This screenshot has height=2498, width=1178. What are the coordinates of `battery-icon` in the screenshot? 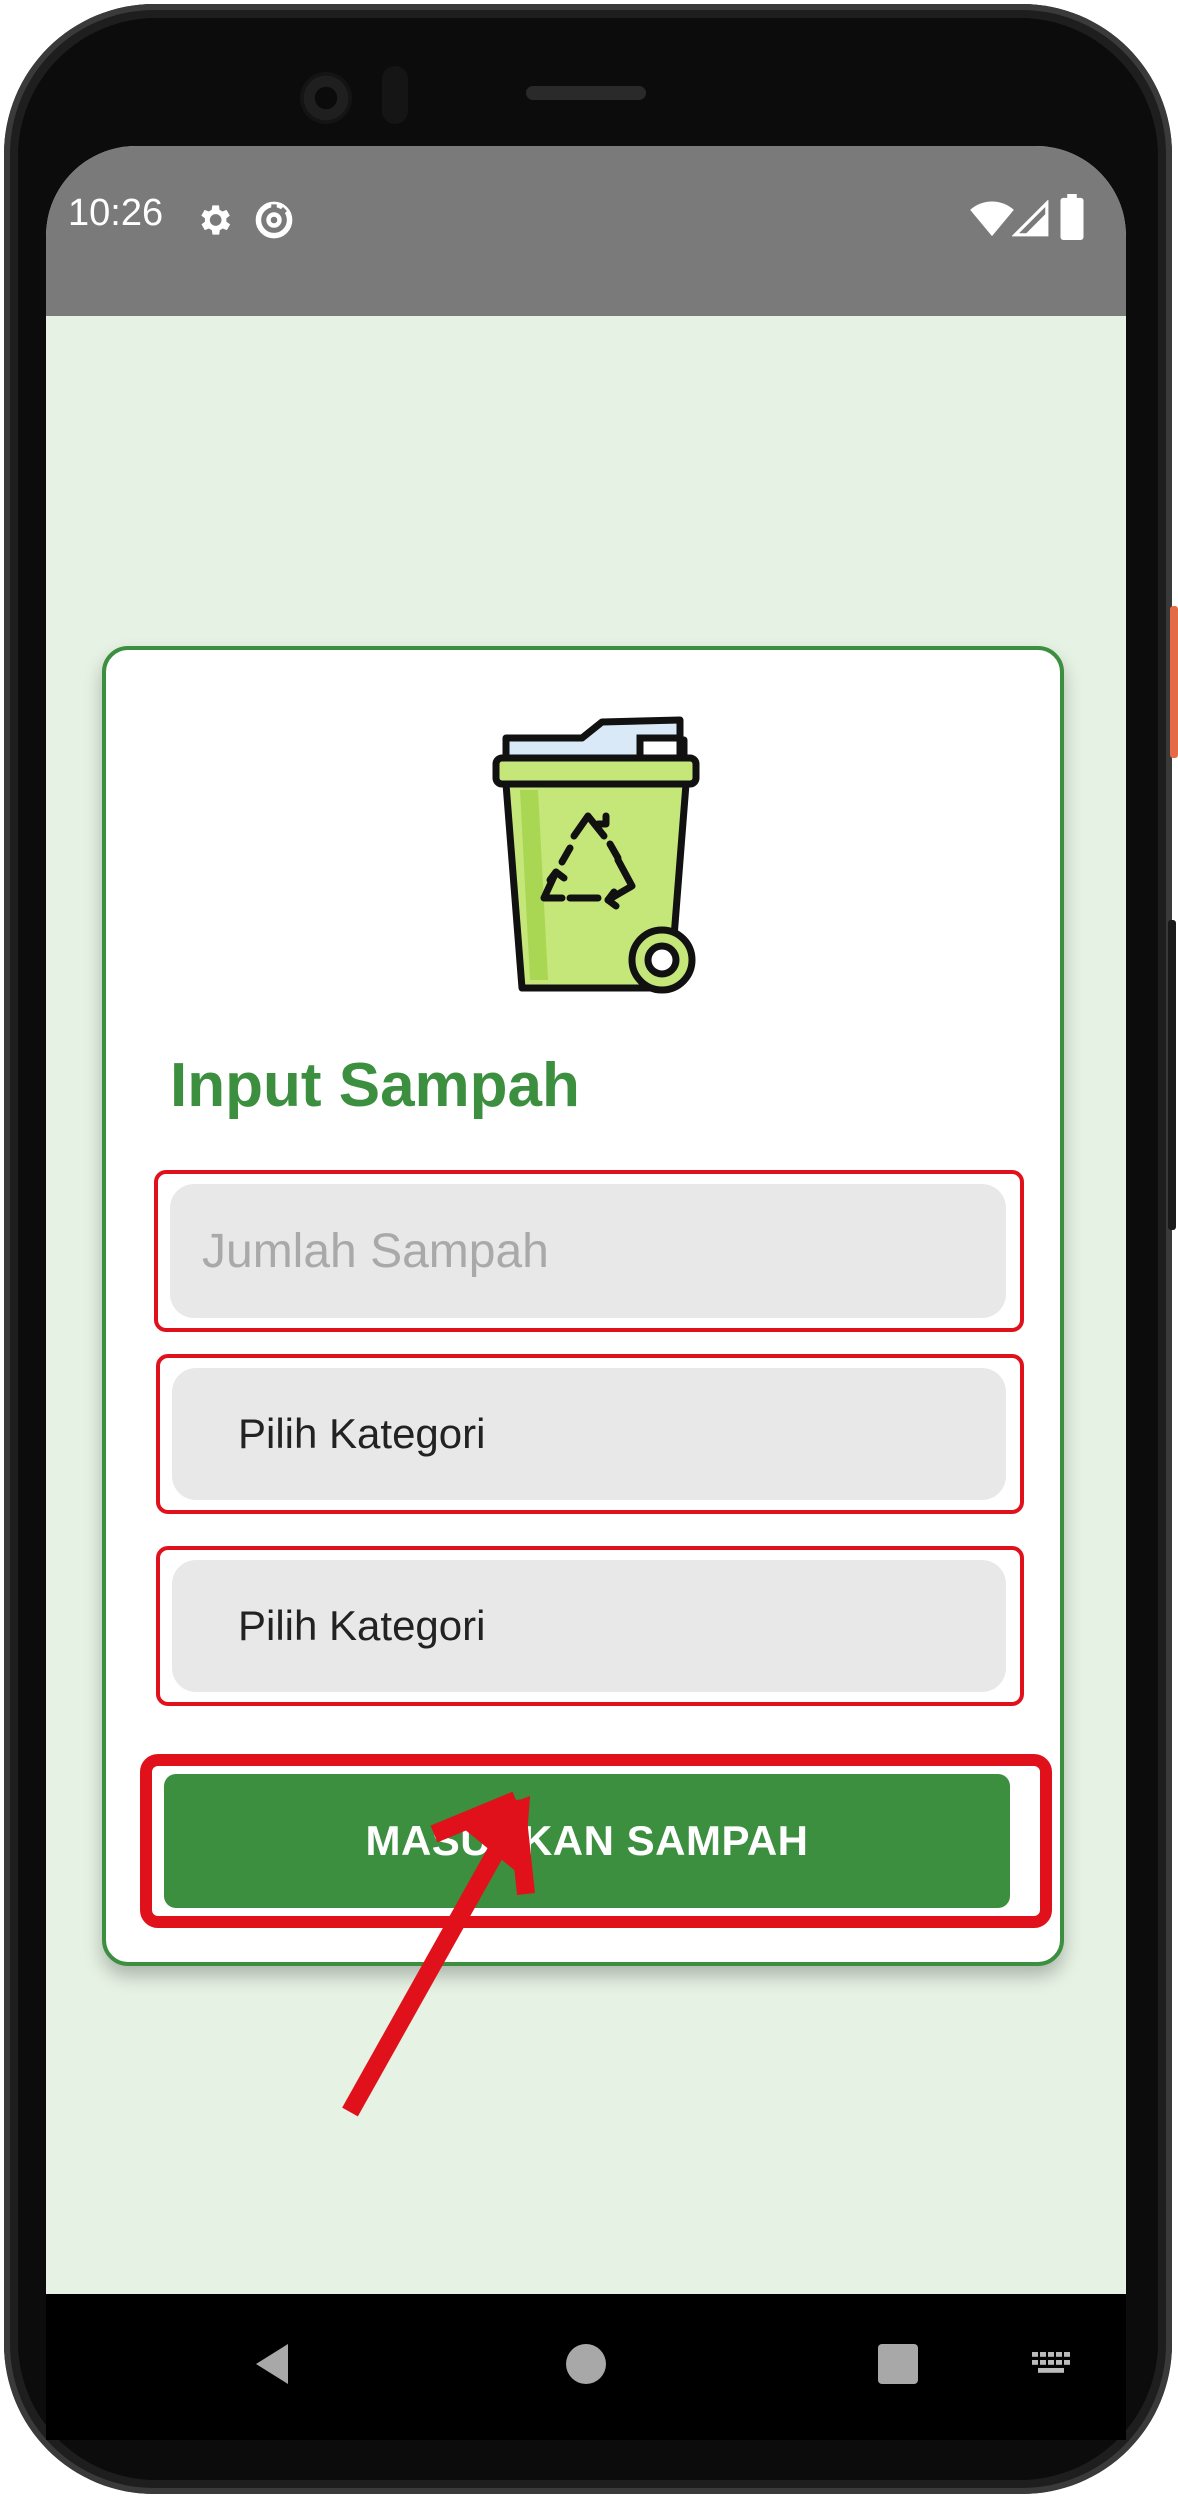 It's located at (1072, 217).